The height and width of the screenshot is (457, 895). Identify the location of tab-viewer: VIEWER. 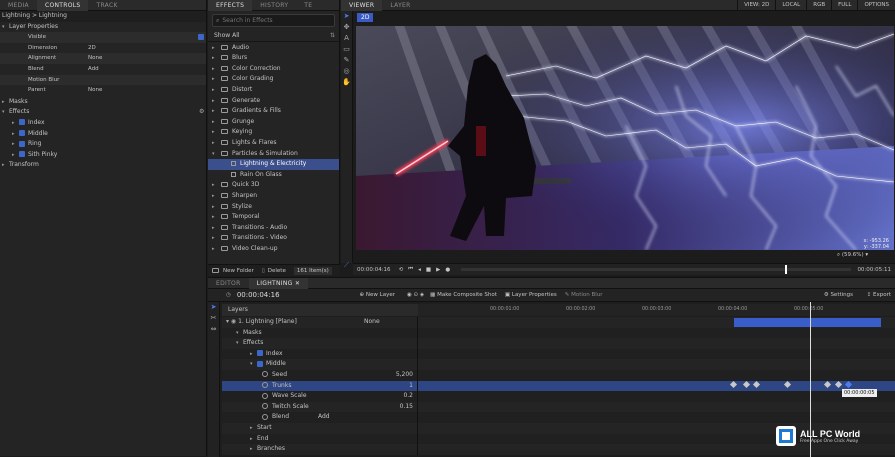
(362, 5).